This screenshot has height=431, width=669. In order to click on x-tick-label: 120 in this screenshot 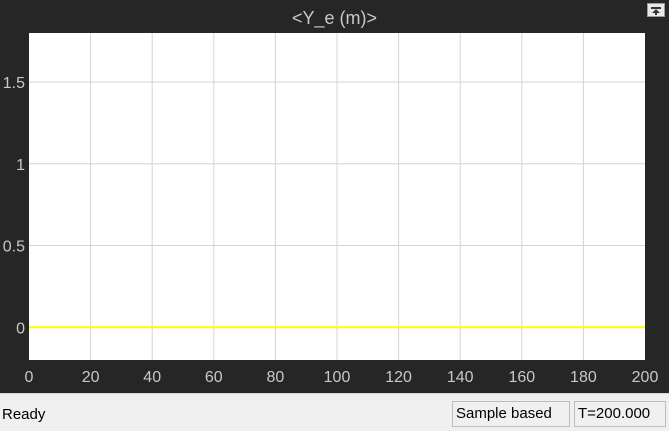, I will do `click(398, 377)`.